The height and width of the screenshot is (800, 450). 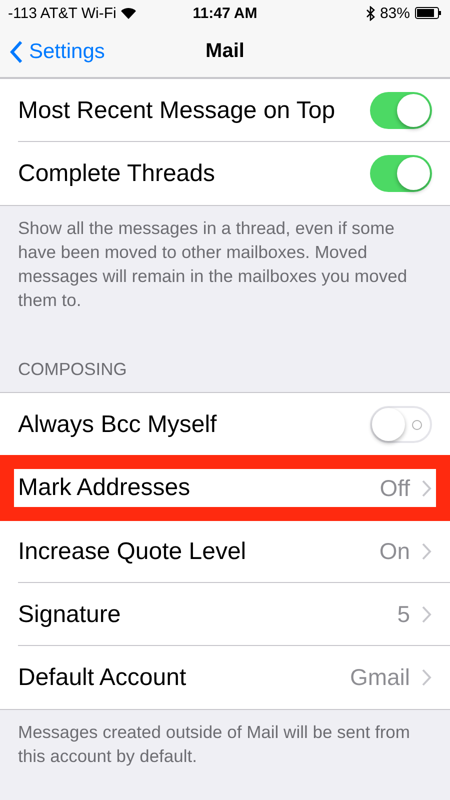 I want to click on setting-label: Increase Quote Level, so click(x=133, y=552).